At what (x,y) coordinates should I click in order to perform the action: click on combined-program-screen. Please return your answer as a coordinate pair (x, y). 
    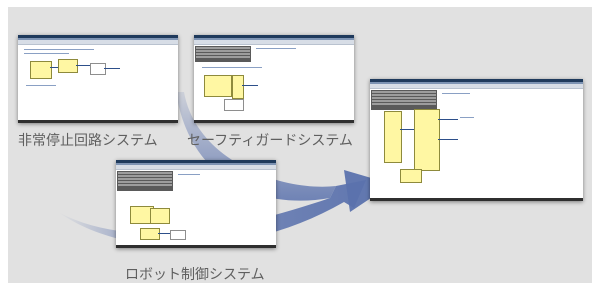
    Looking at the image, I should click on (476, 140).